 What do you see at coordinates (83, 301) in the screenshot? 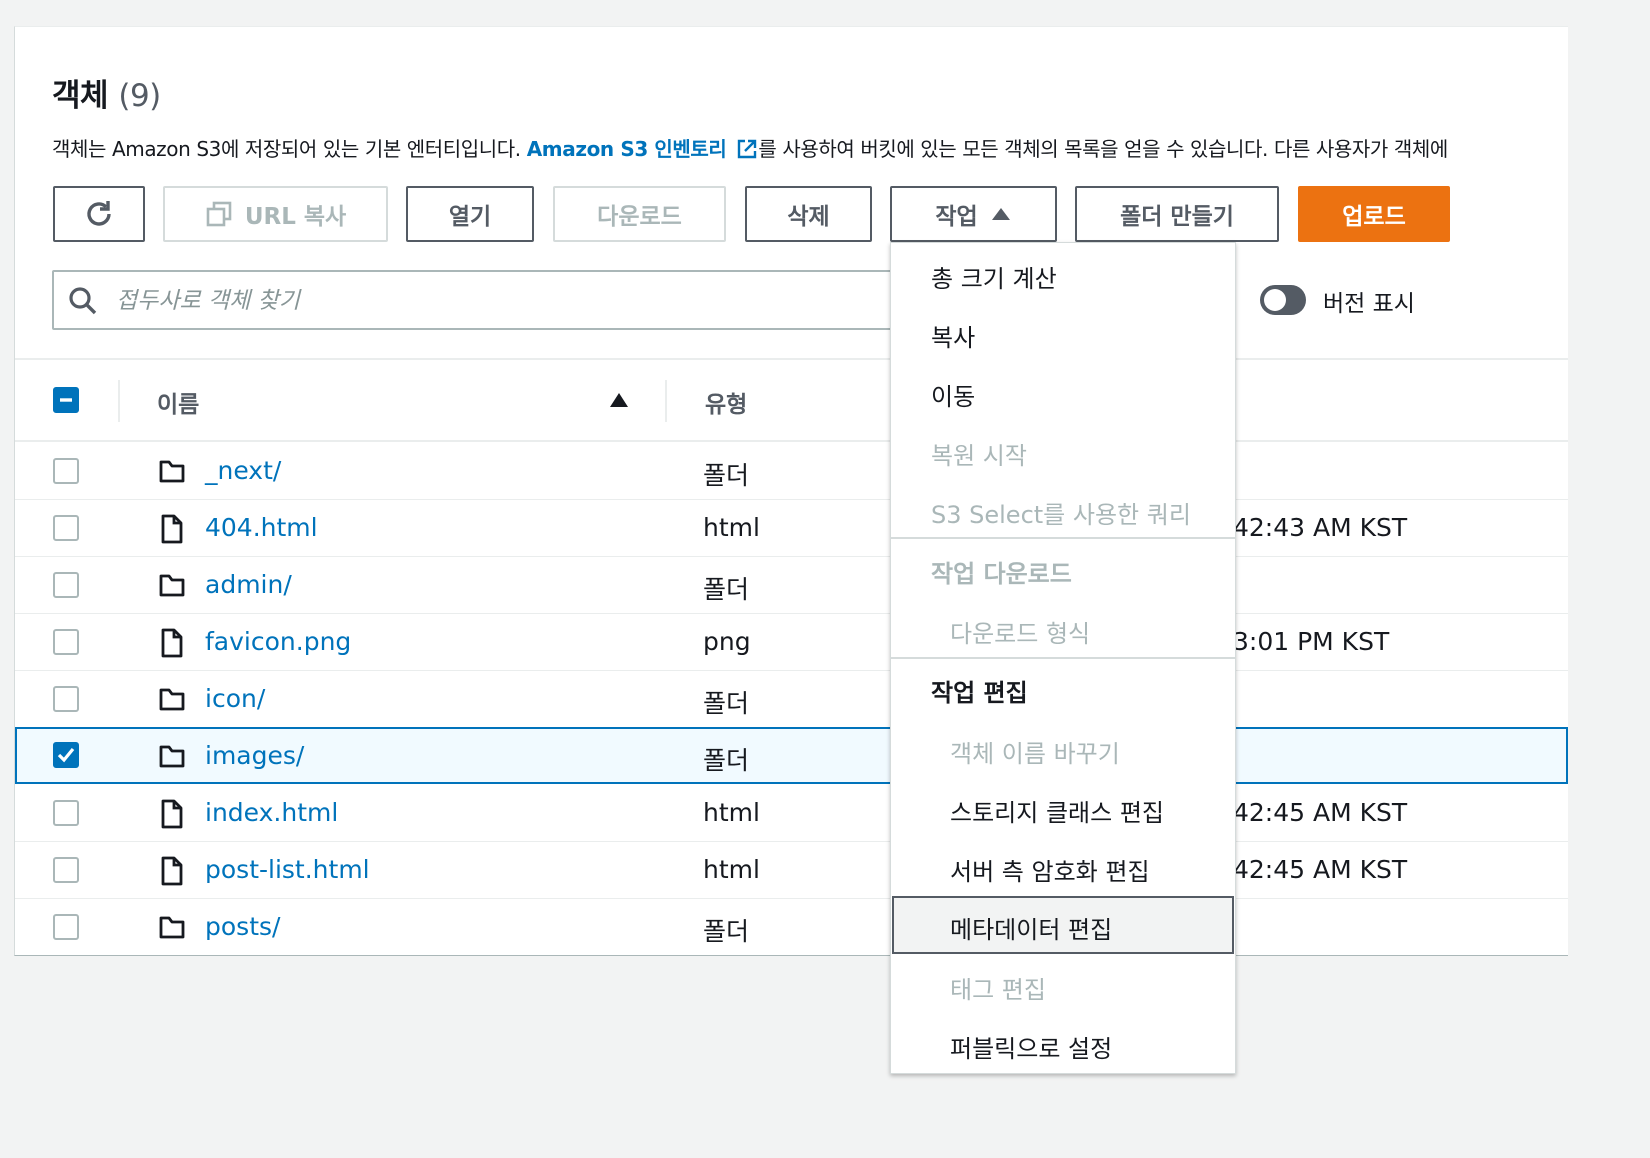
I see `search-icon` at bounding box center [83, 301].